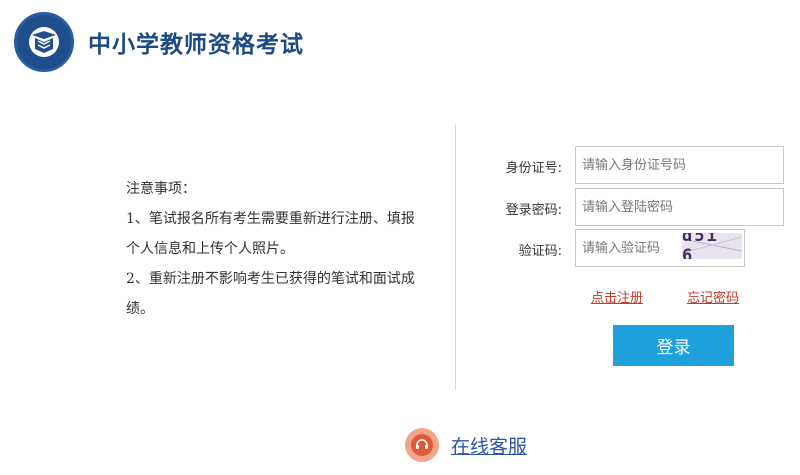 This screenshot has width=800, height=475. I want to click on captcha-text: d5i 6, so click(700, 246).